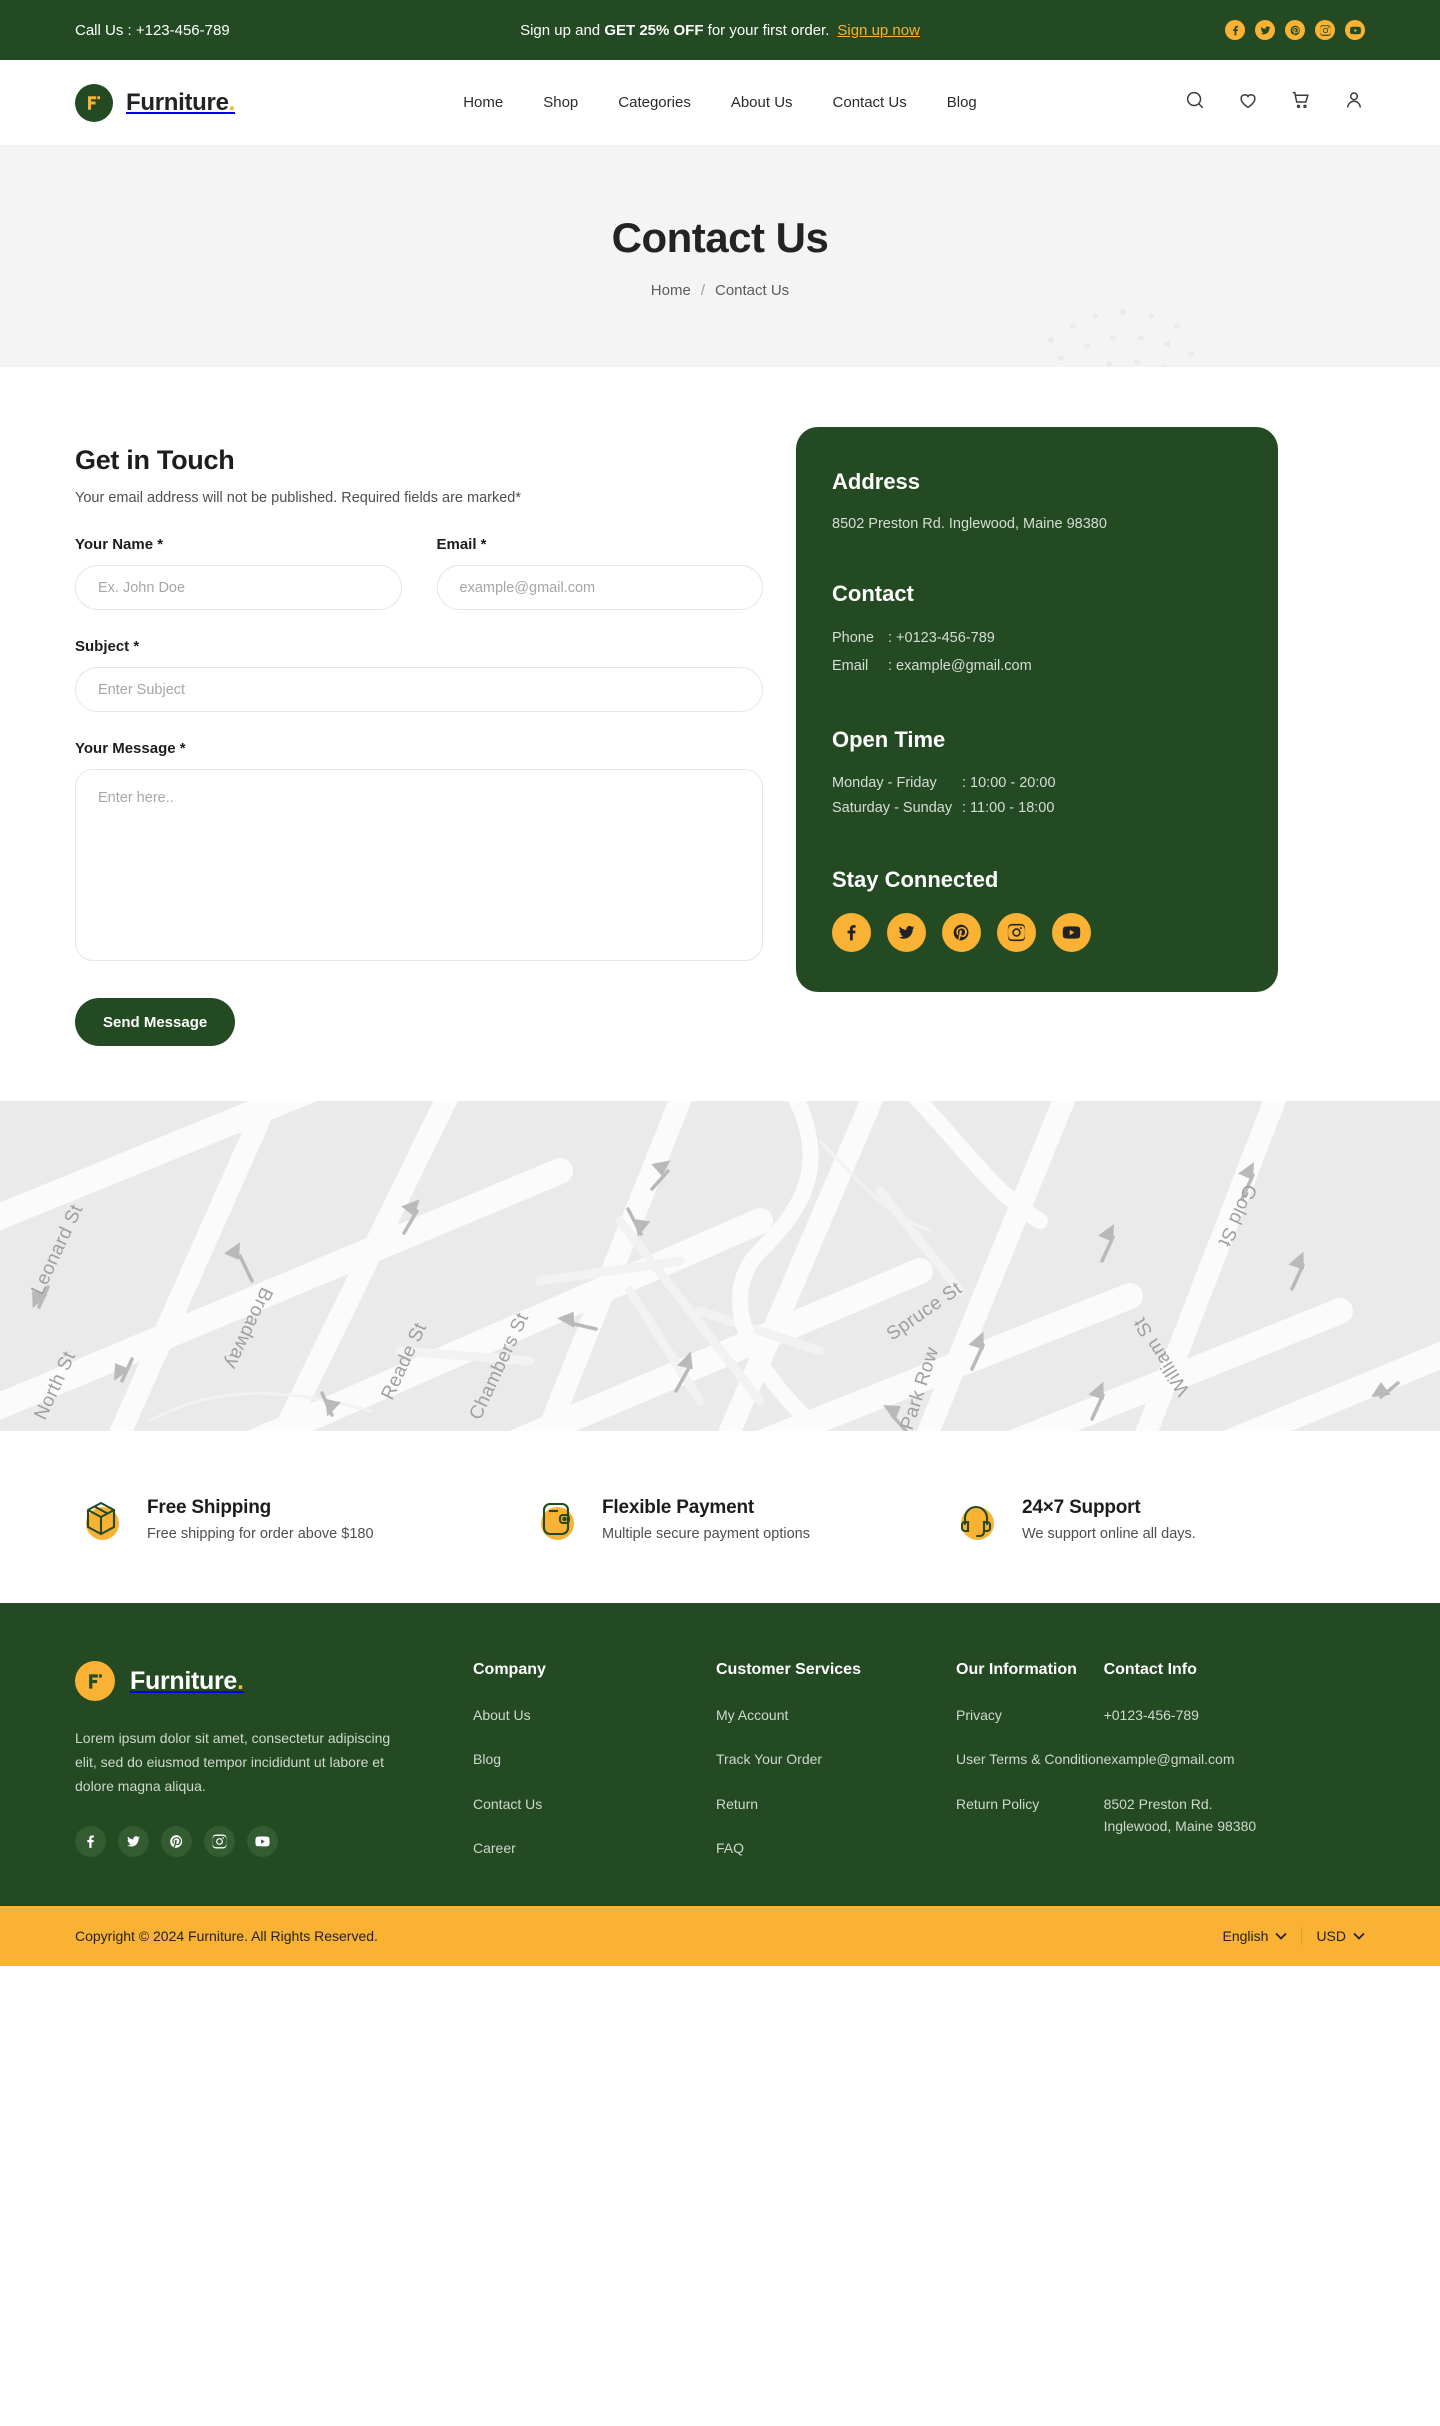 The height and width of the screenshot is (2426, 1440). Describe the element at coordinates (870, 102) in the screenshot. I see `nav-item-contact-us: Contact Us` at that location.